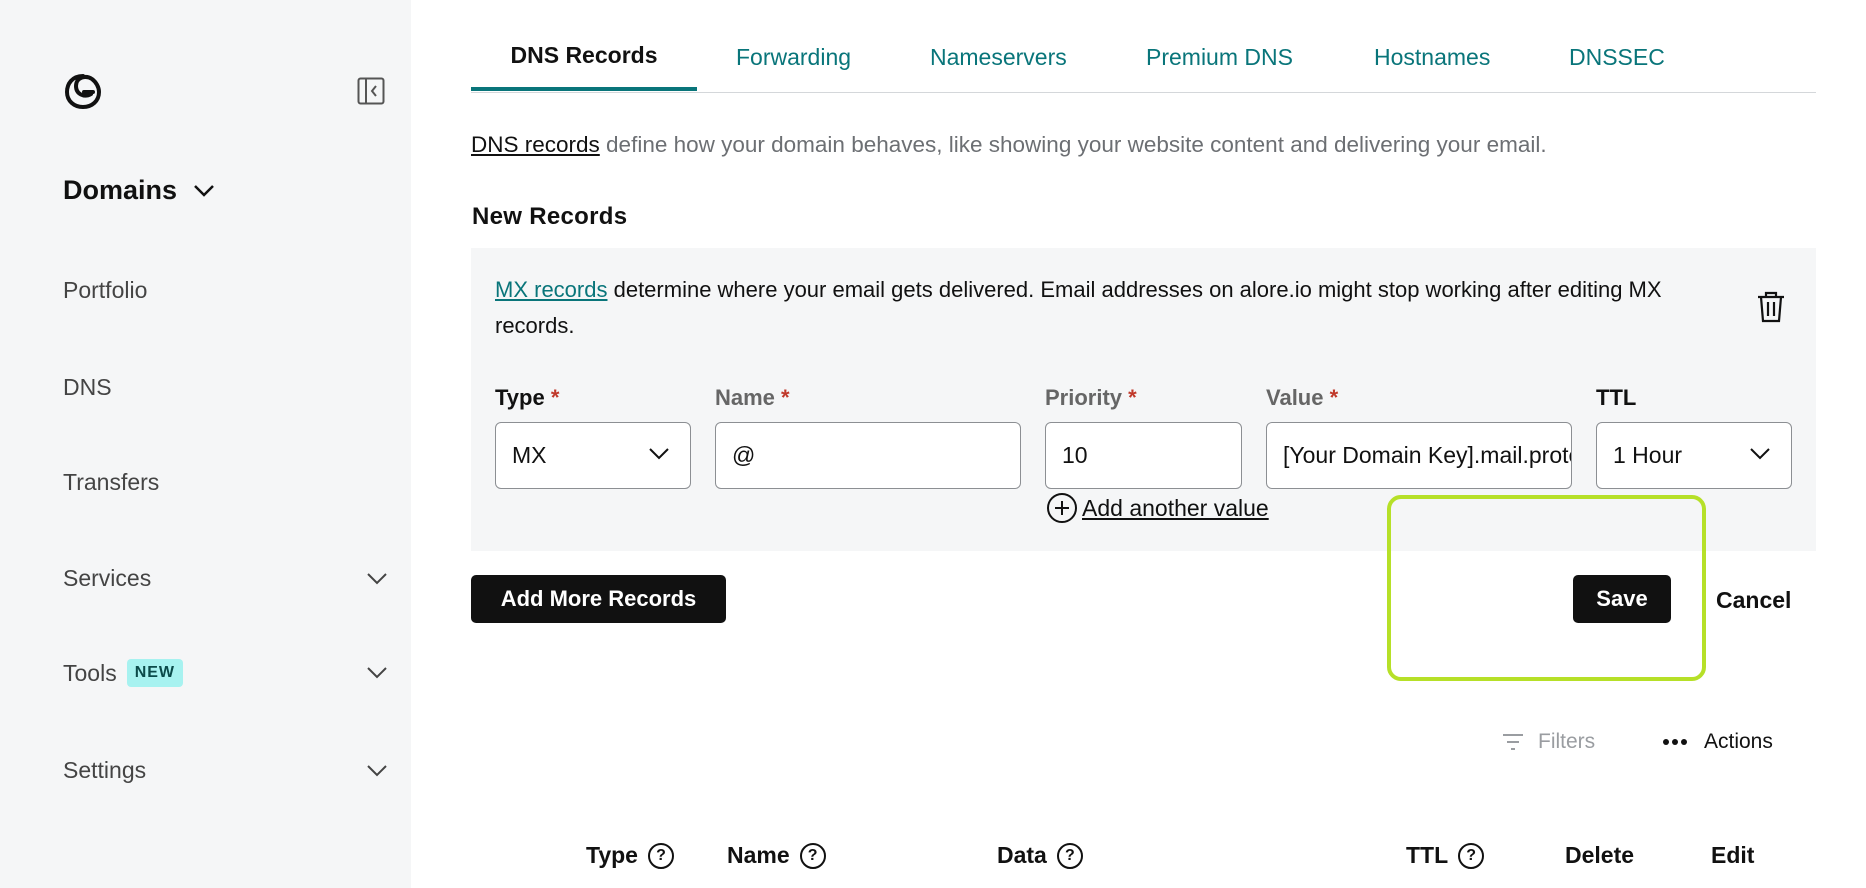 This screenshot has width=1866, height=888. I want to click on column-header-edit: Edit, so click(1733, 855).